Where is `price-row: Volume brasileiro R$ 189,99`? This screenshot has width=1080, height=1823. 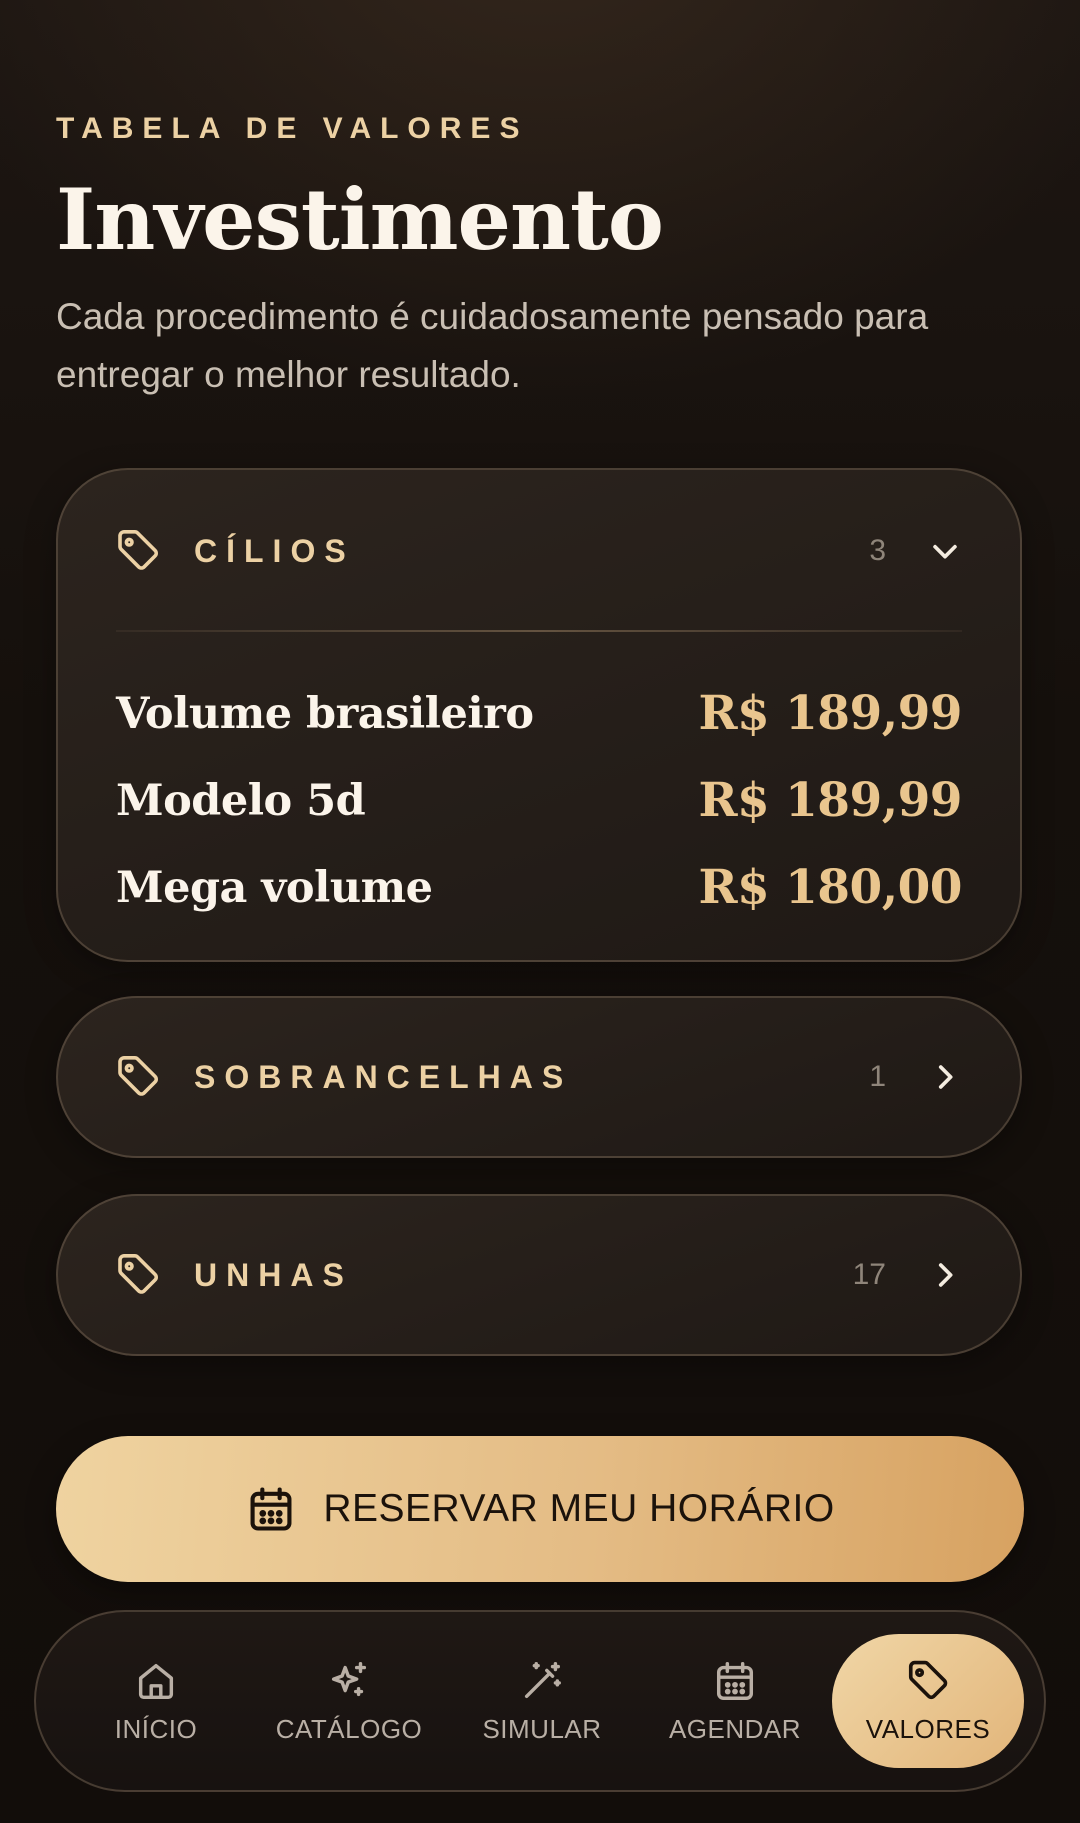
price-row: Volume brasileiro R$ 189,99 is located at coordinates (539, 713).